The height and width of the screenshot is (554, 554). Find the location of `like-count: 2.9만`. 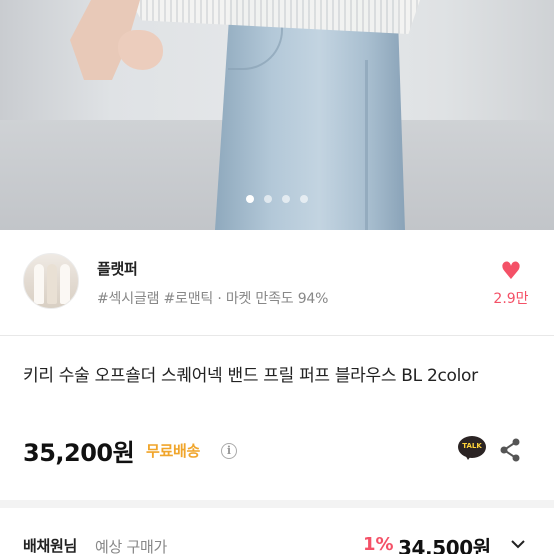

like-count: 2.9만 is located at coordinates (511, 299).